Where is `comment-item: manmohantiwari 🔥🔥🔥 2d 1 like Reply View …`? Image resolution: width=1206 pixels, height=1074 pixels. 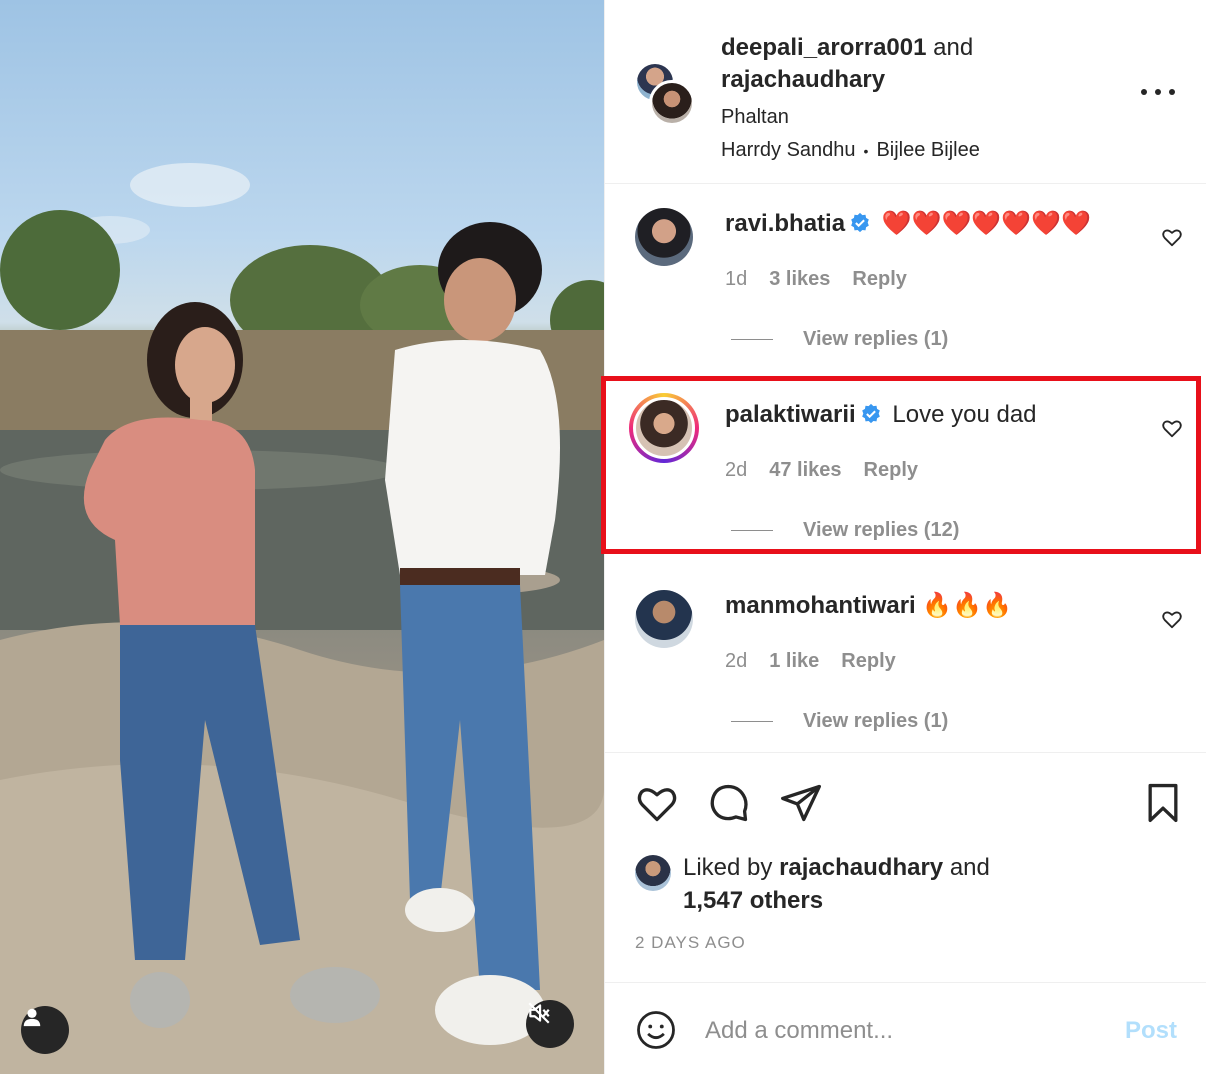
comment-item: manmohantiwari 🔥🔥🔥 2d 1 like Reply View … is located at coordinates (905, 667).